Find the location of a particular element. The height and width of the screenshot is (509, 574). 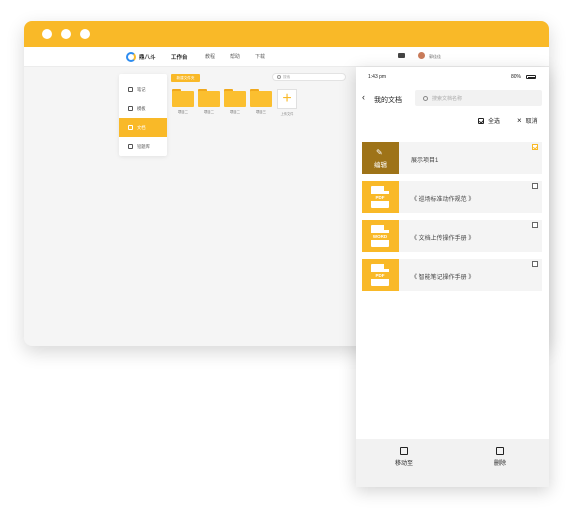

nav-workbench: 工作台 is located at coordinates (179, 57).